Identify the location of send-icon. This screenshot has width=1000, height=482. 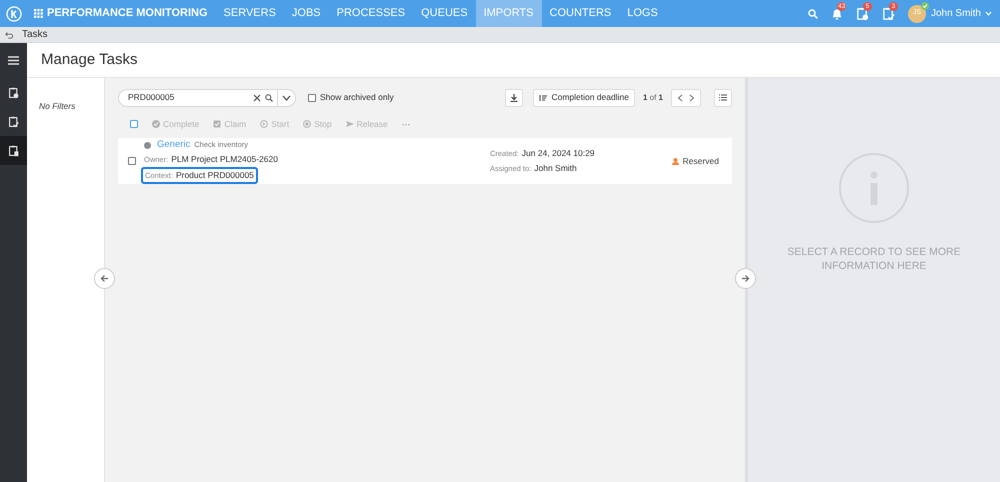
(350, 124).